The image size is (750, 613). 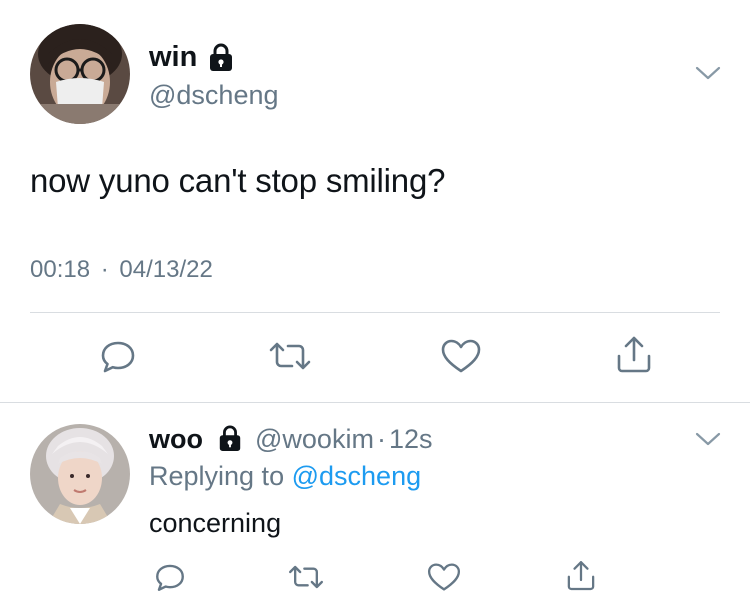 What do you see at coordinates (357, 476) in the screenshot?
I see `replying-mention-link: @dscheng` at bounding box center [357, 476].